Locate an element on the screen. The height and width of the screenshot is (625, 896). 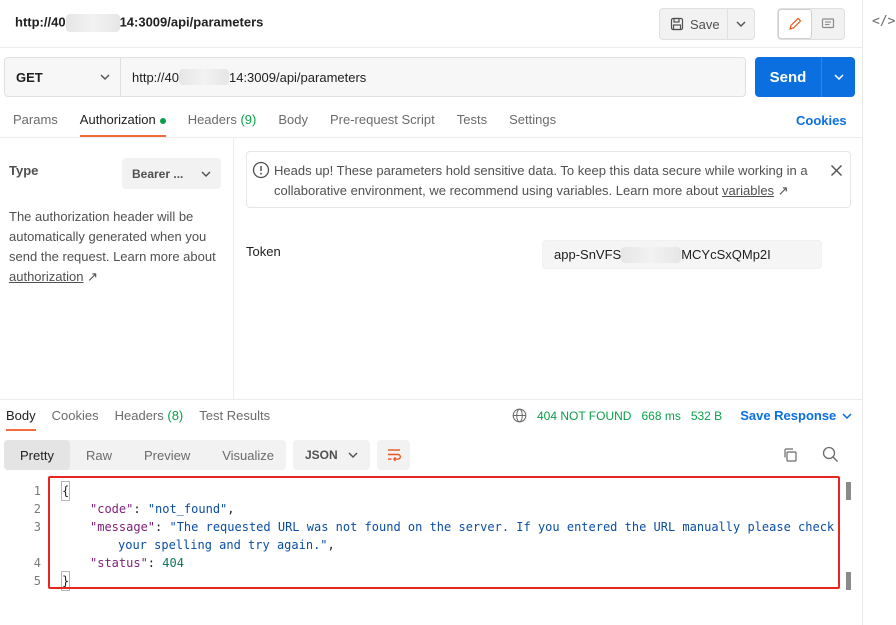
line-number: 5 is located at coordinates (37, 581).